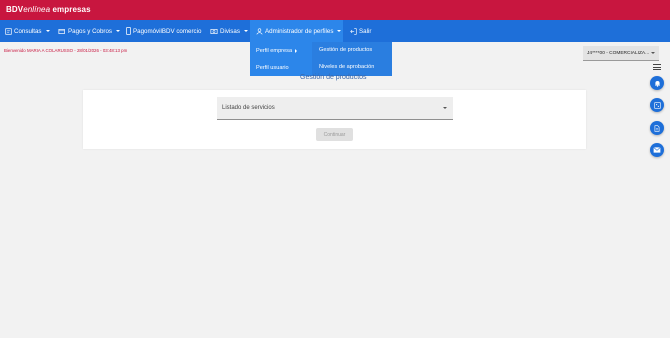 The width and height of the screenshot is (670, 338). Describe the element at coordinates (167, 31) in the screenshot. I see `nav-pagomovil-label: PagomóvilBDV comercio` at that location.